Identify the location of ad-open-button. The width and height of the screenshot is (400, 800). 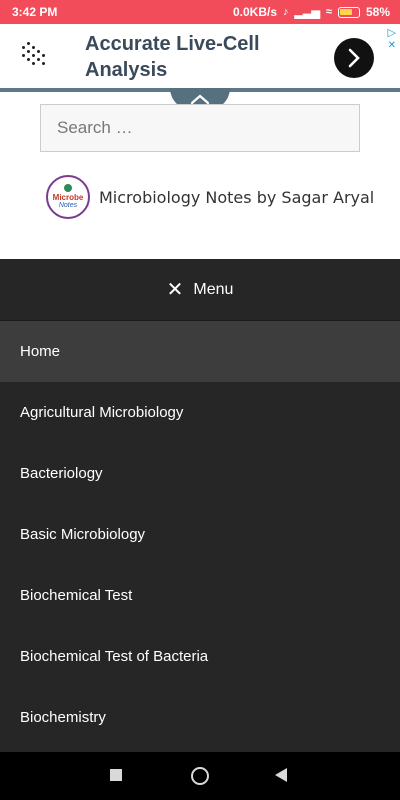
(354, 58).